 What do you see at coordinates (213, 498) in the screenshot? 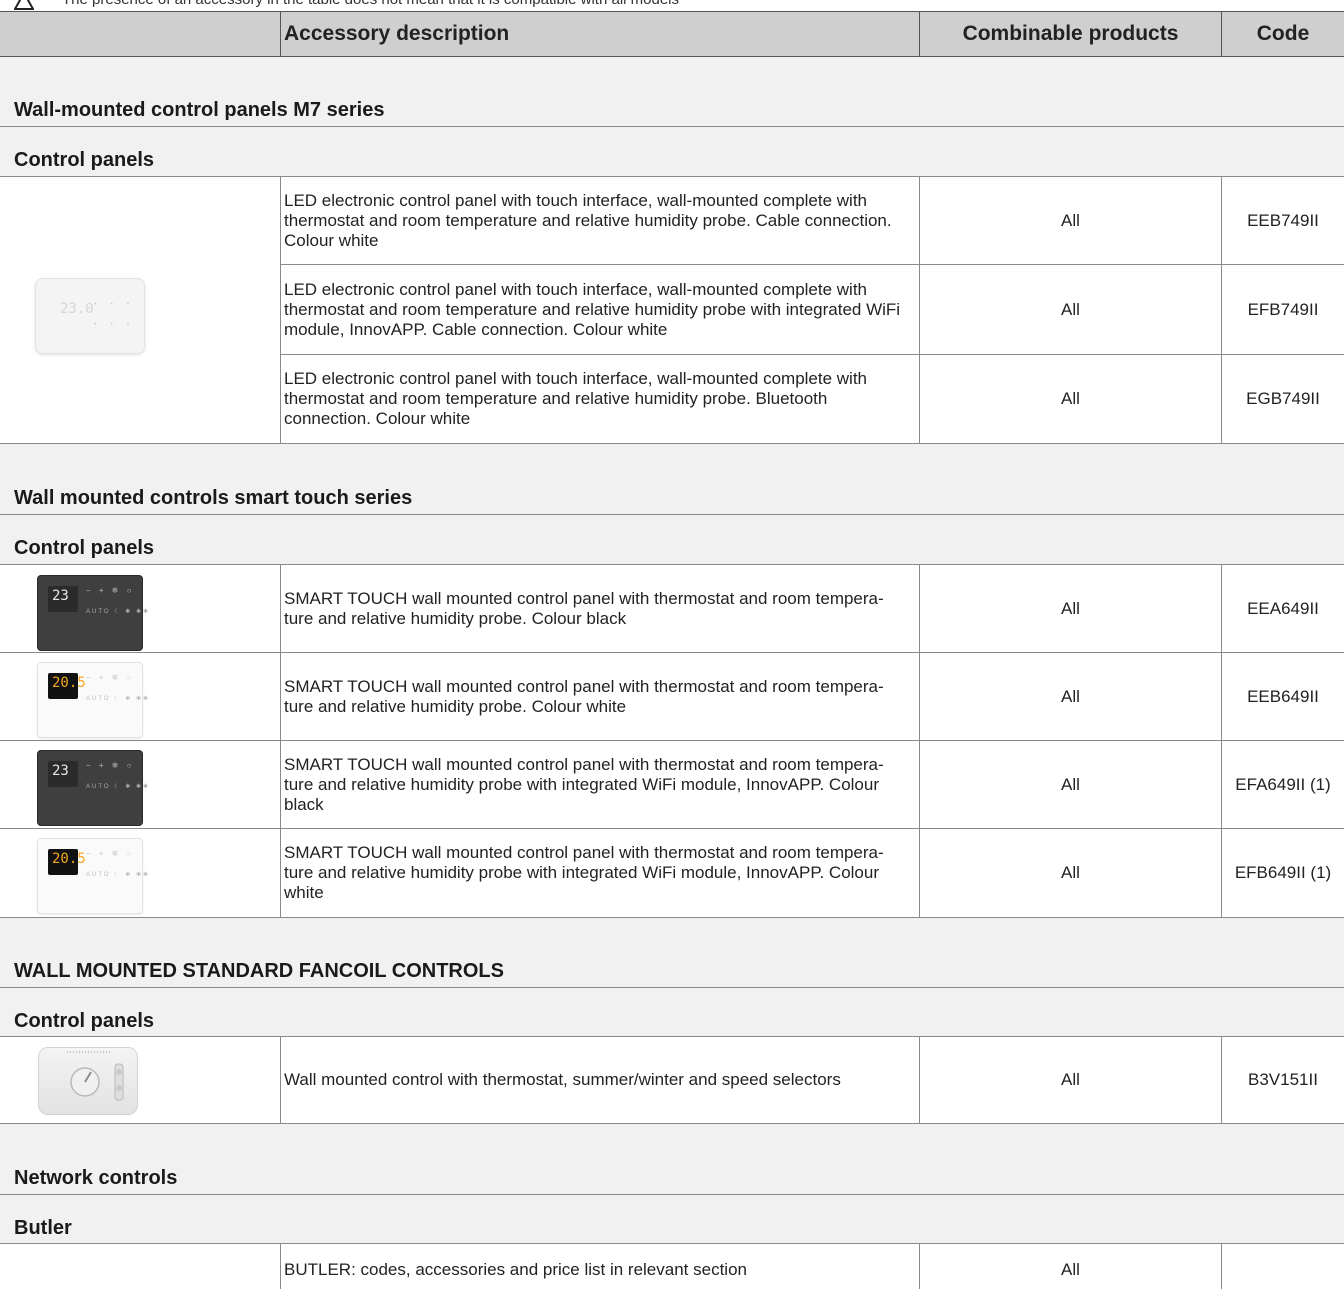
I see `section-title: Wall mounted controls smart touch series` at bounding box center [213, 498].